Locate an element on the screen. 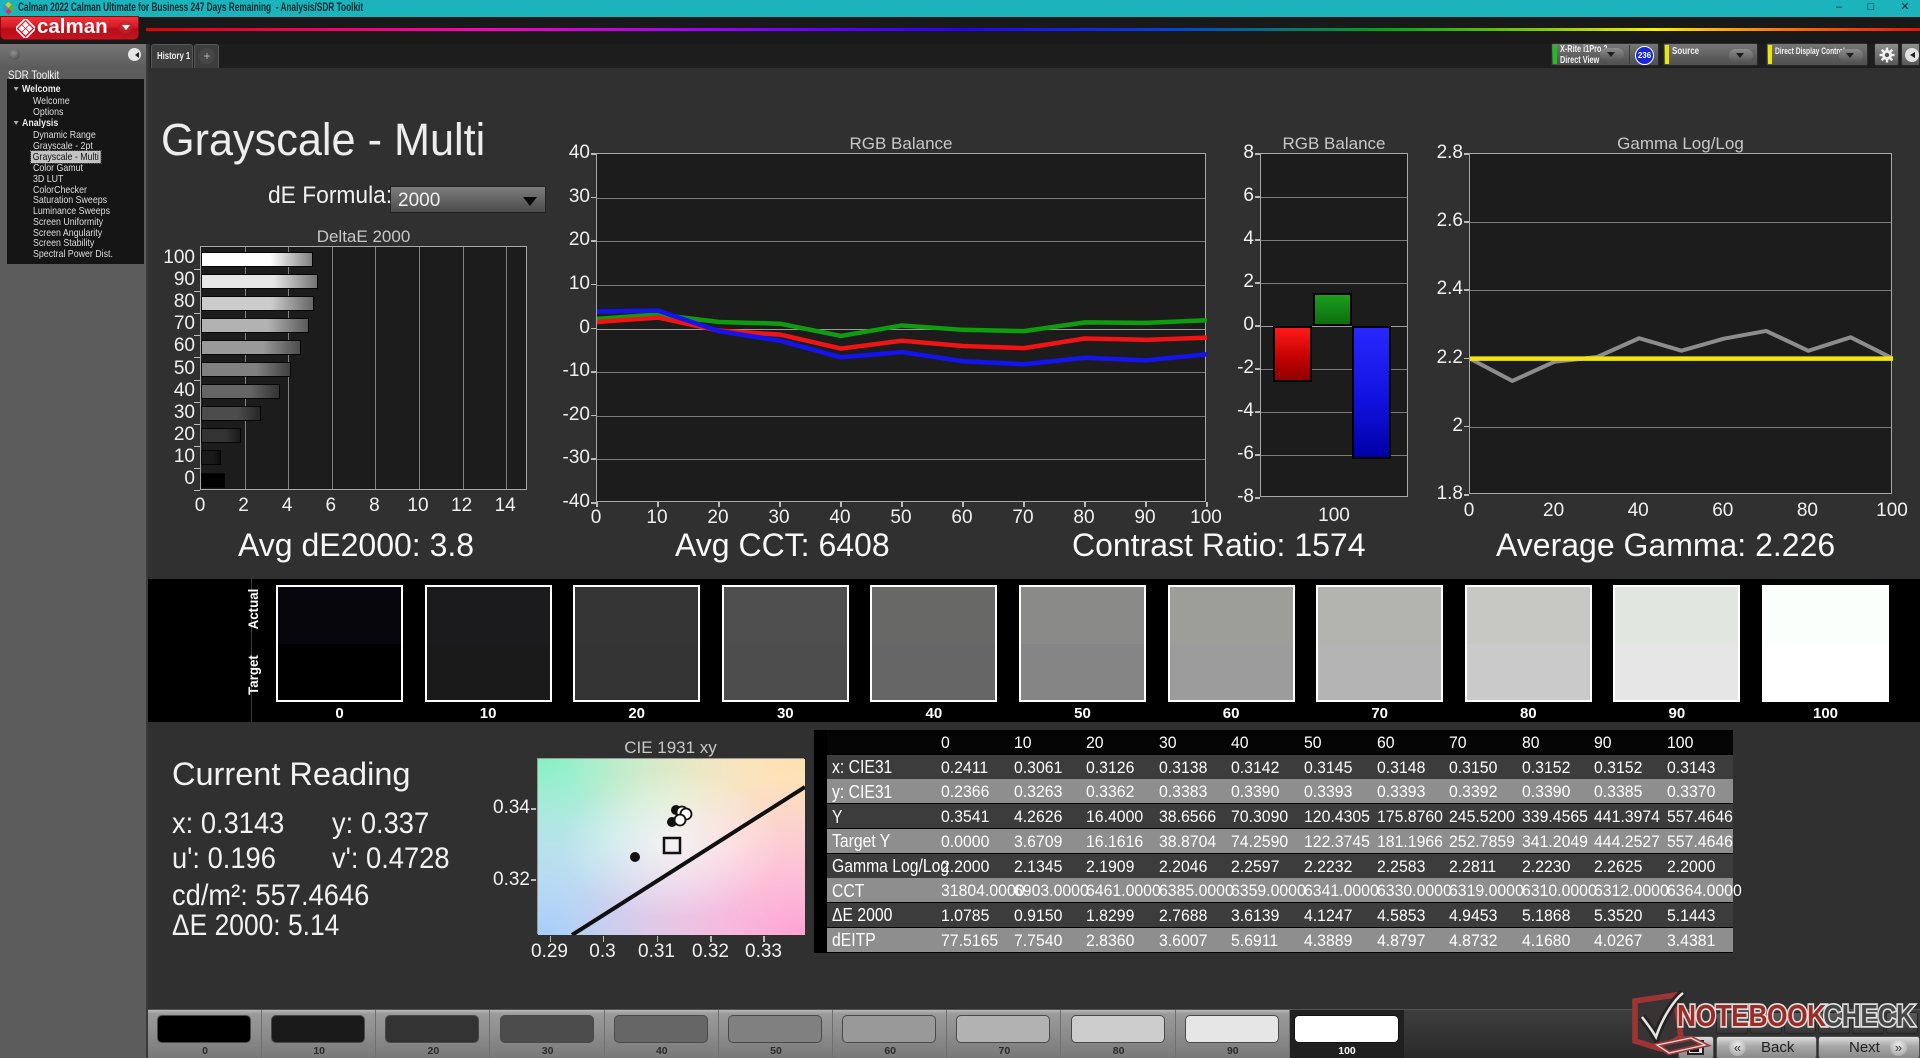  svg-text: NOTEBOOK is located at coordinates (1751, 1016).